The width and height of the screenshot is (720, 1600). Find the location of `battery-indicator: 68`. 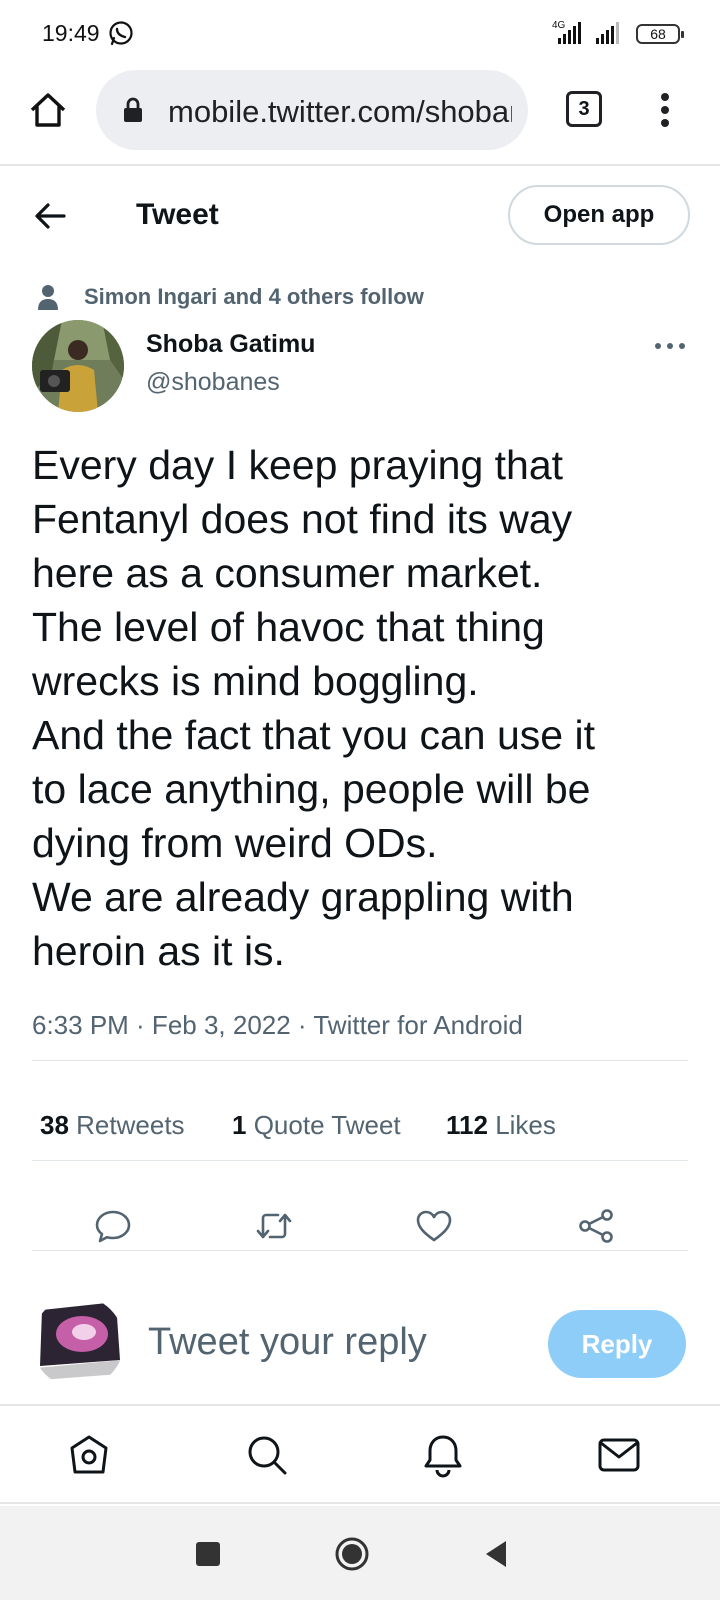

battery-indicator: 68 is located at coordinates (660, 34).